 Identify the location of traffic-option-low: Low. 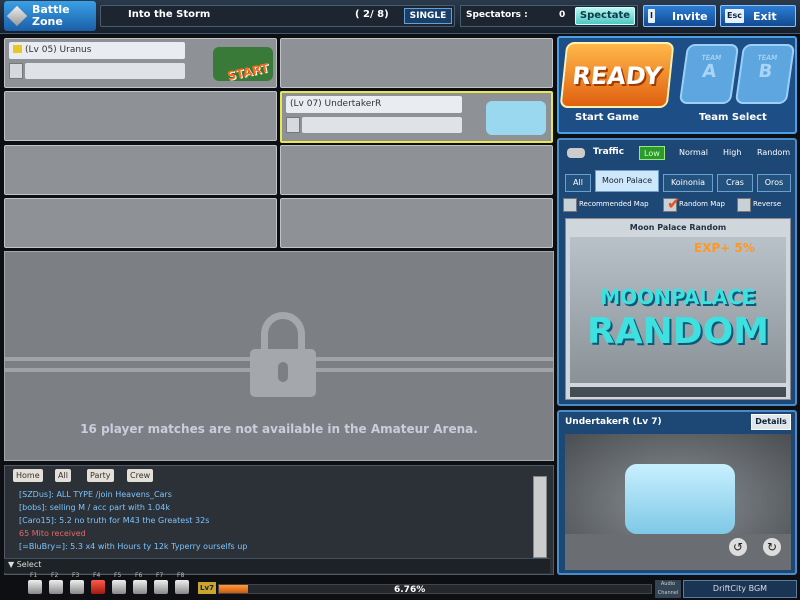
(652, 153).